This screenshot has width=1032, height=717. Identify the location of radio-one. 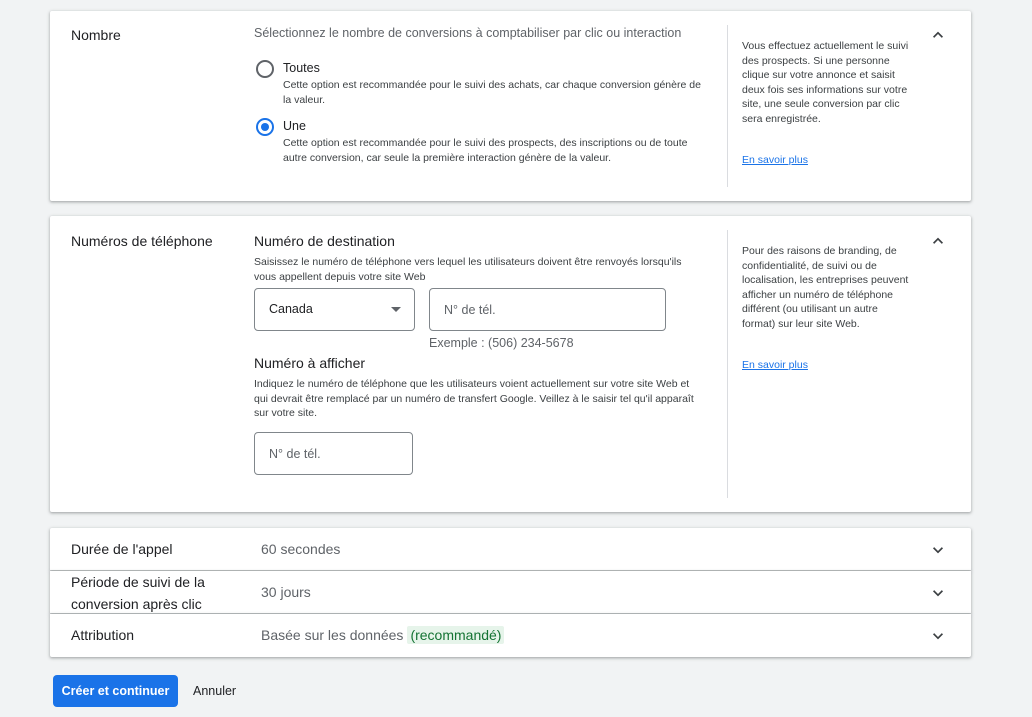
(265, 127).